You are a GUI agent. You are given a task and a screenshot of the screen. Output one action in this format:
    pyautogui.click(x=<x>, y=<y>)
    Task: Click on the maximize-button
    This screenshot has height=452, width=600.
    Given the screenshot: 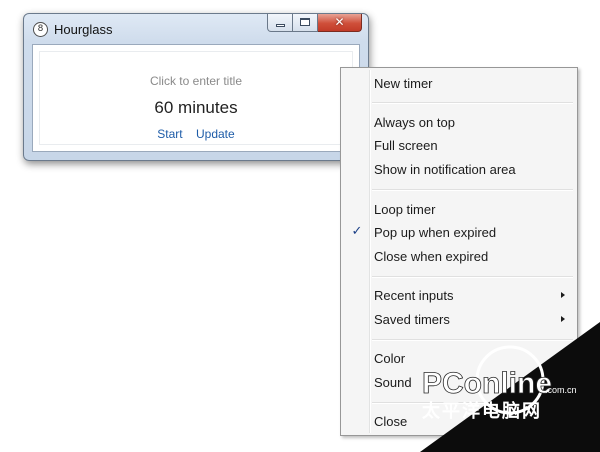 What is the action you would take?
    pyautogui.click(x=305, y=23)
    